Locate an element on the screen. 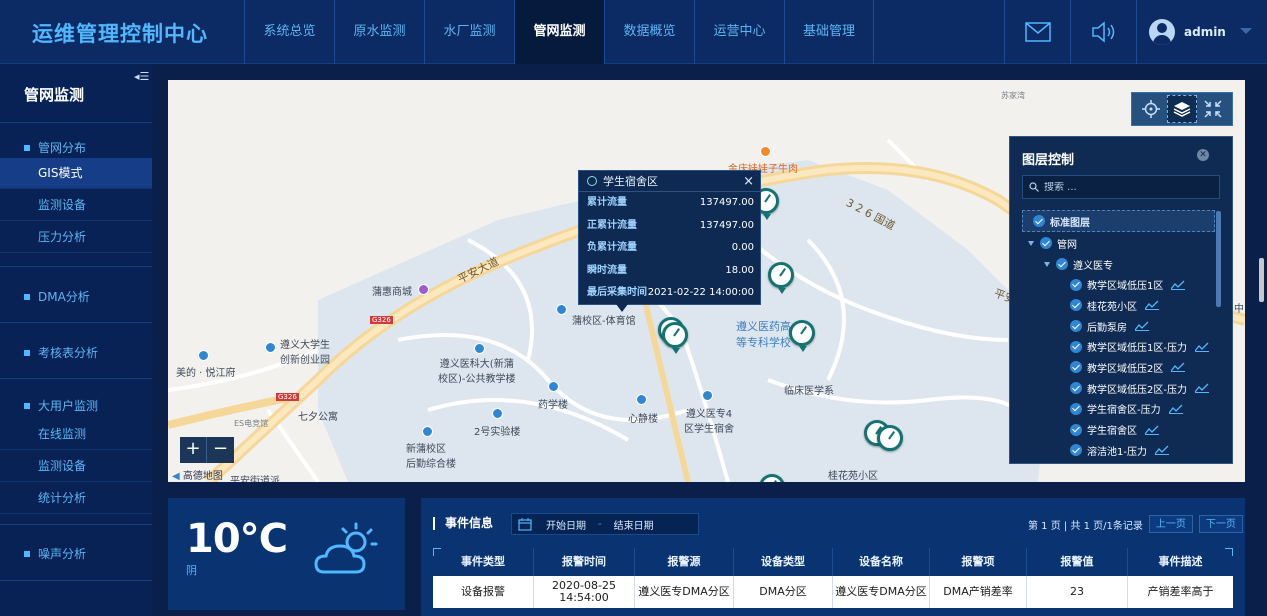 This screenshot has width=1267, height=616. zoom-out-button: − is located at coordinates (220, 450).